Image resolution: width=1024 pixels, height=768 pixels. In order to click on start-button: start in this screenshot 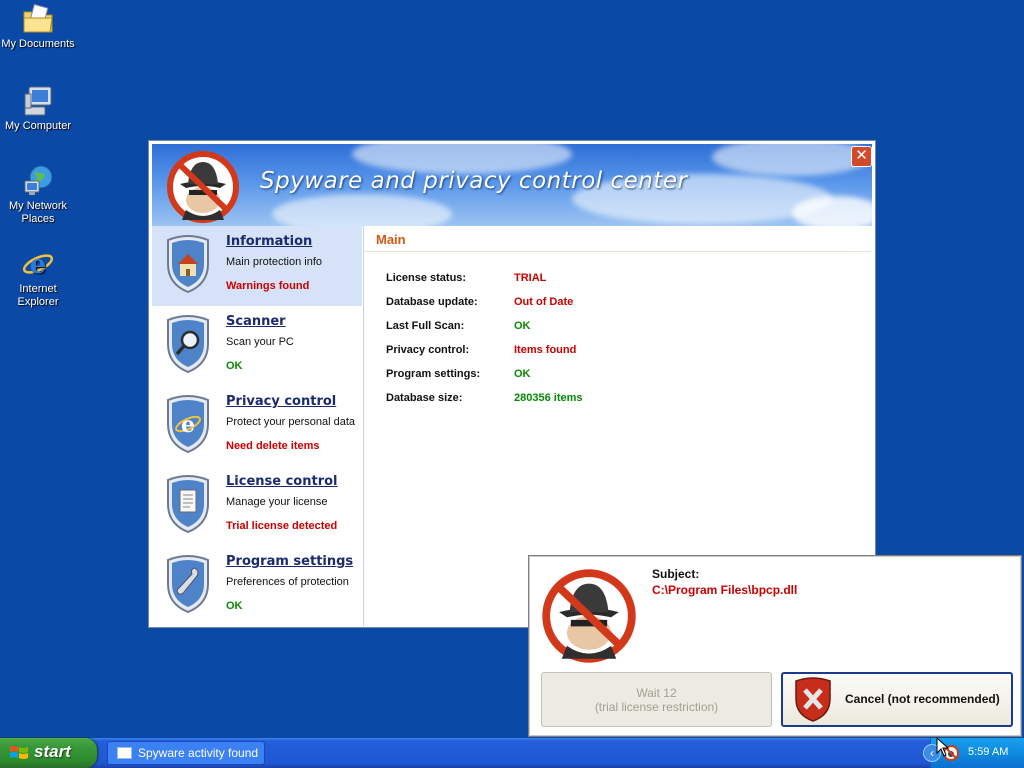, I will do `click(48, 753)`.